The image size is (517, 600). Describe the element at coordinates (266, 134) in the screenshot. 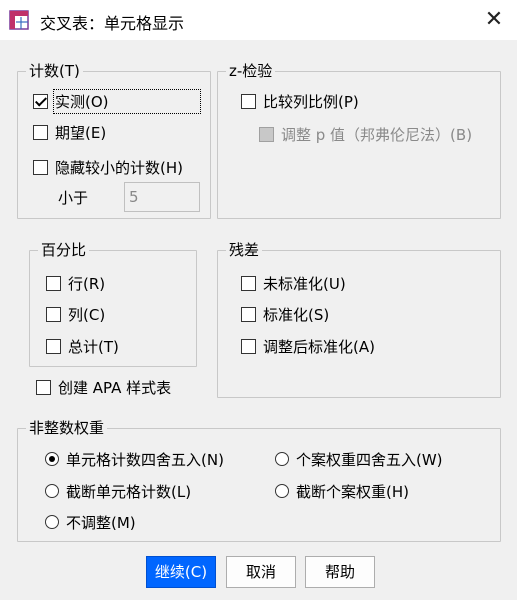

I see `checkbox-disabled-icon` at that location.